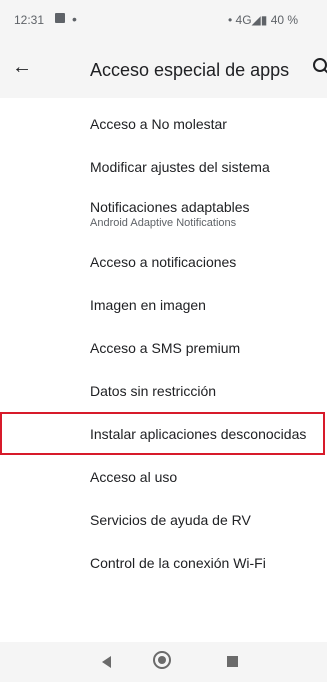  What do you see at coordinates (163, 223) in the screenshot?
I see `list-item-sublabel: Android Adaptive Notifications` at bounding box center [163, 223].